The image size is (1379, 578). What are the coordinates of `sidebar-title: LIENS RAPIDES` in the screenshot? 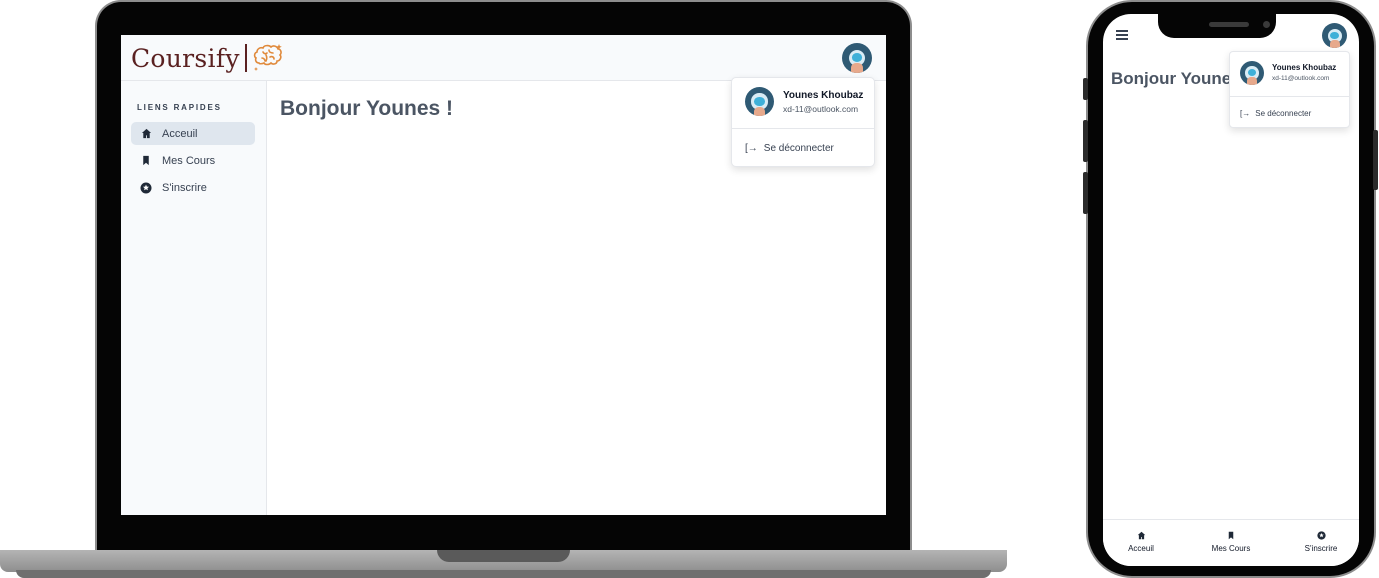 It's located at (179, 107).